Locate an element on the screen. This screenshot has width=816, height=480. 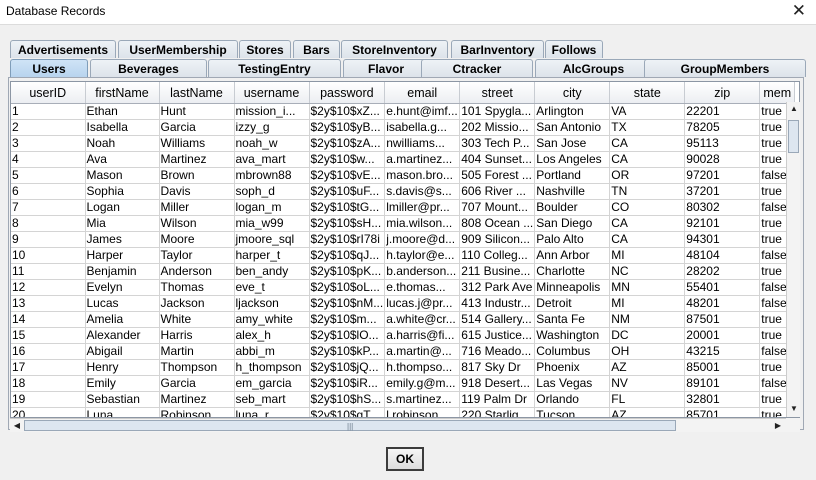
table-cell: Moore is located at coordinates (197, 239).